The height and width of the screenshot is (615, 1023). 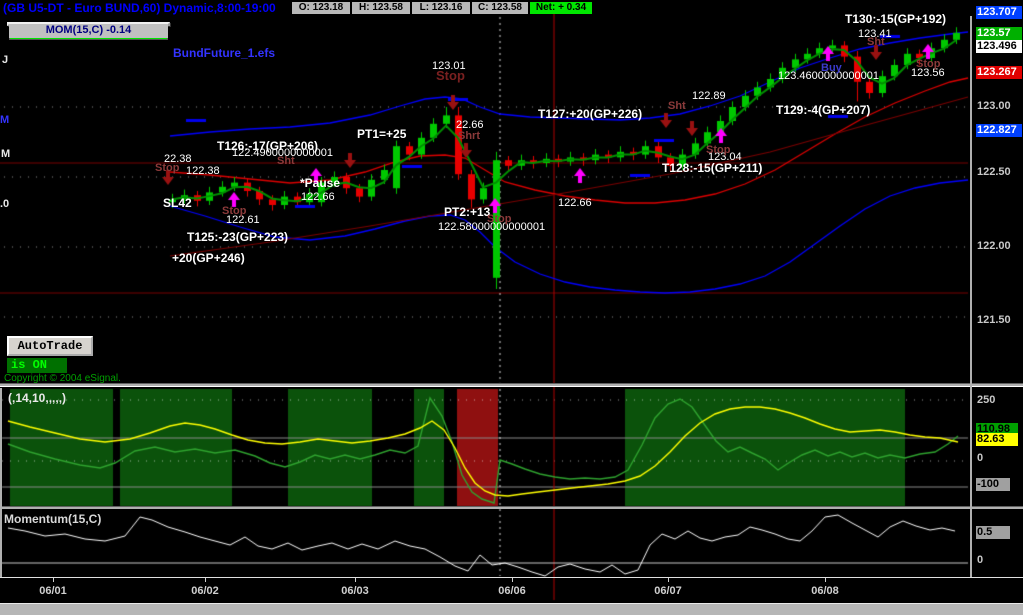 I want to click on price-axis-label: 122.00, so click(x=994, y=246).